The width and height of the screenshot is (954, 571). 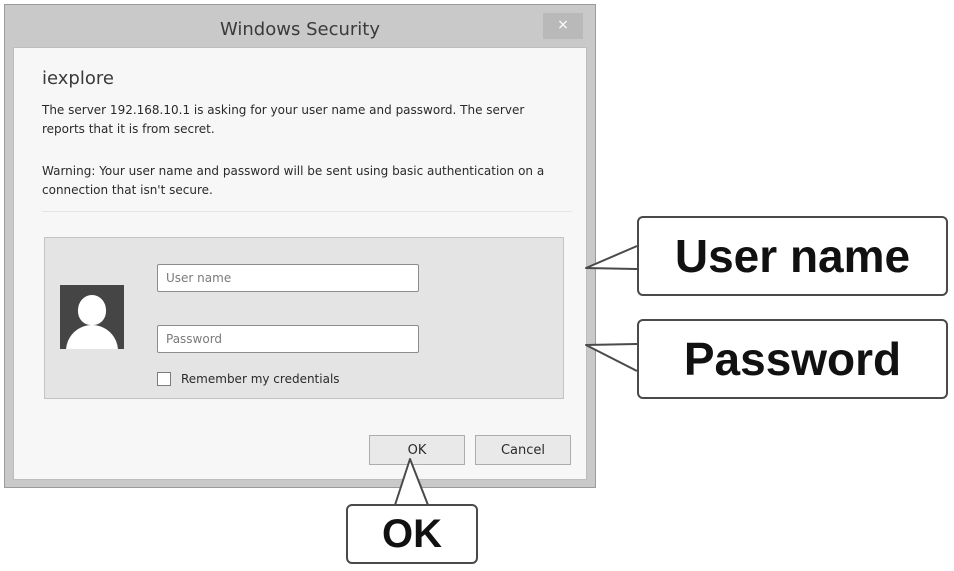 I want to click on avatar-head, so click(x=92, y=310).